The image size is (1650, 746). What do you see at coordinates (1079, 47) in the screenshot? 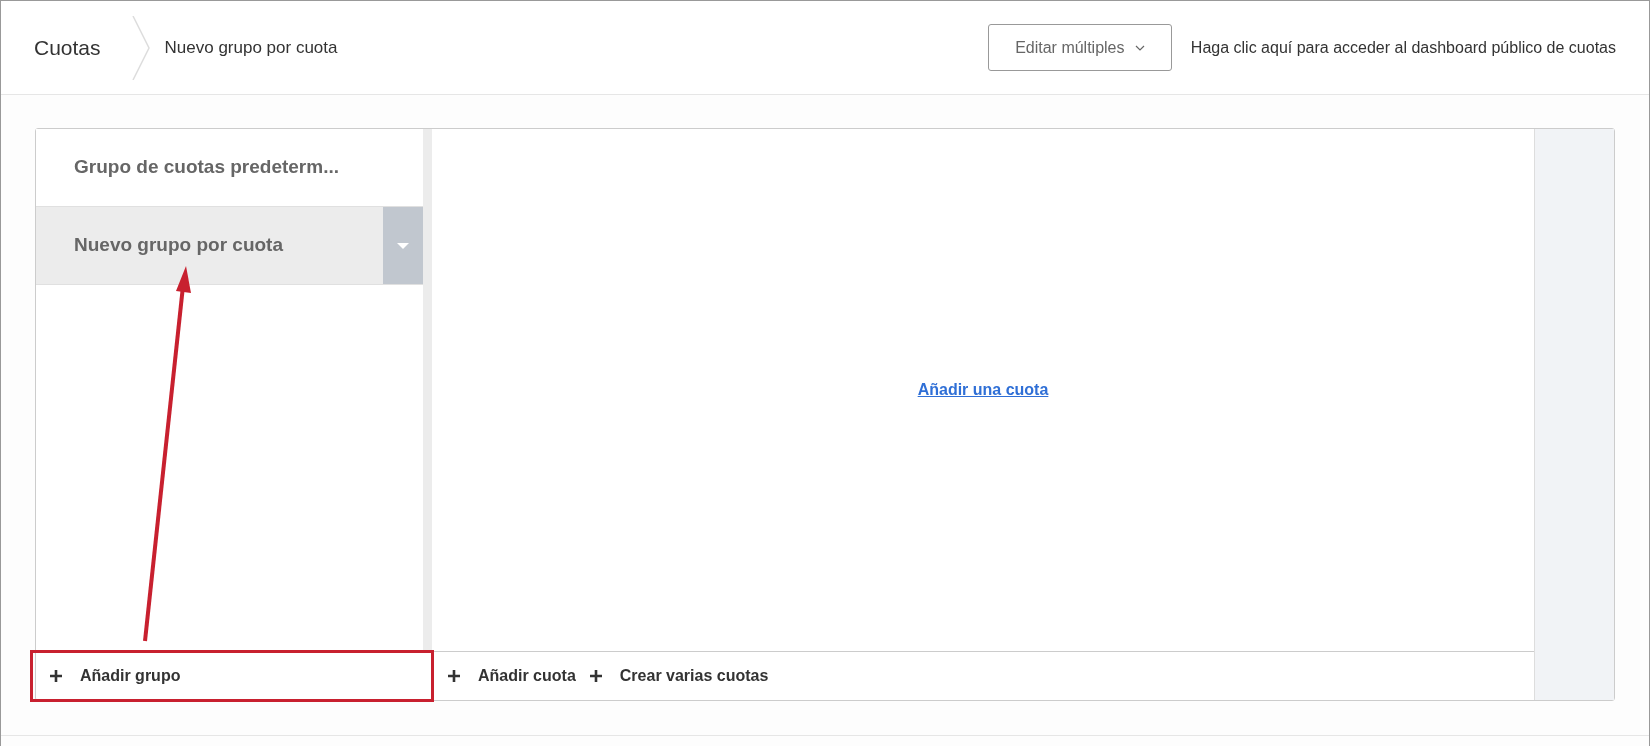
I see `edit-multiple-dropdown: Editar múltiples` at bounding box center [1079, 47].